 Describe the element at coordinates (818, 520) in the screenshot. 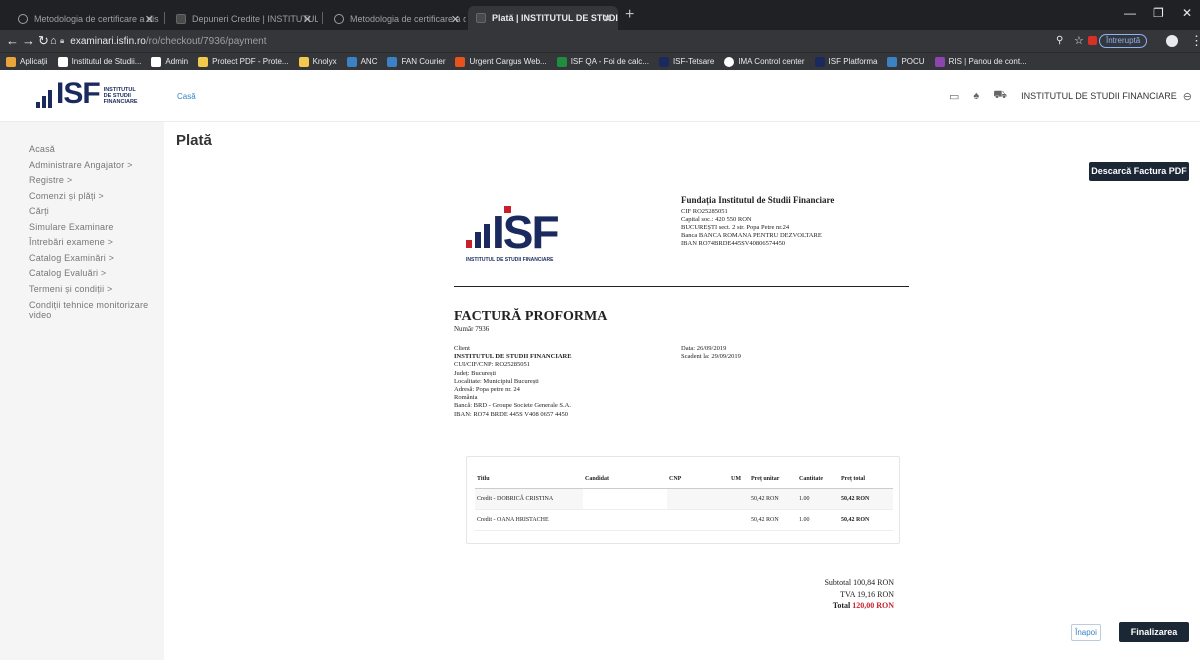

I see `cell-quantity: 1.00` at that location.